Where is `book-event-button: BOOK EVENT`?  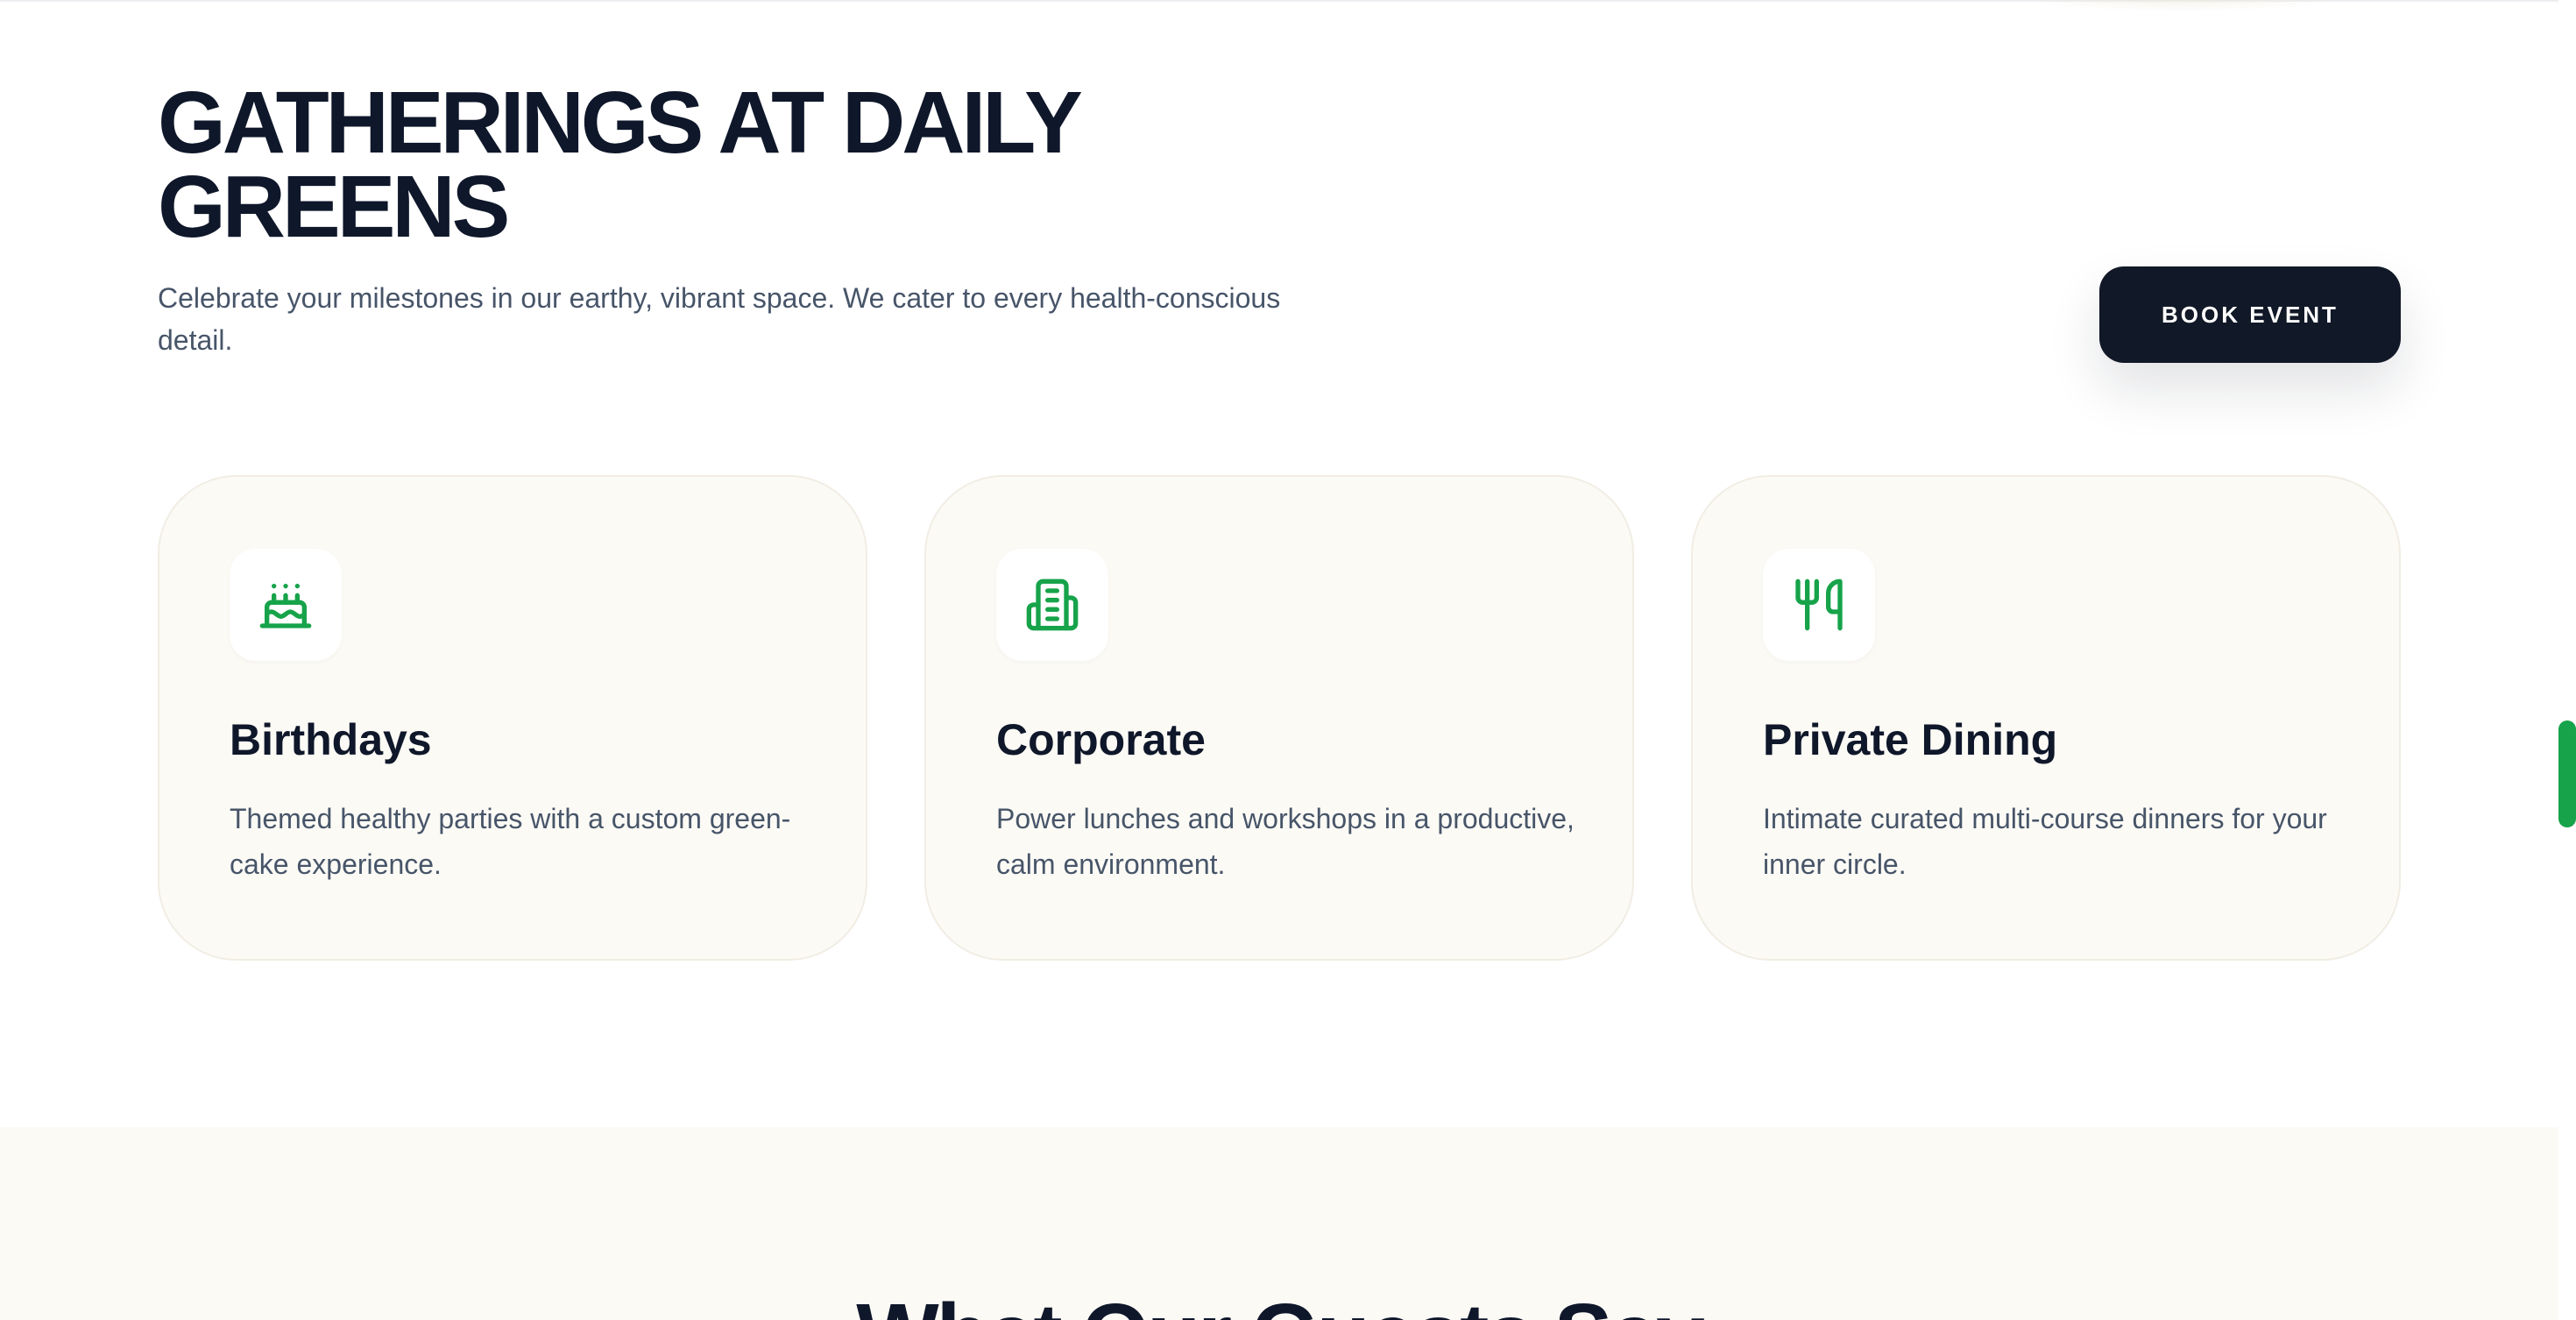 book-event-button: BOOK EVENT is located at coordinates (2250, 314).